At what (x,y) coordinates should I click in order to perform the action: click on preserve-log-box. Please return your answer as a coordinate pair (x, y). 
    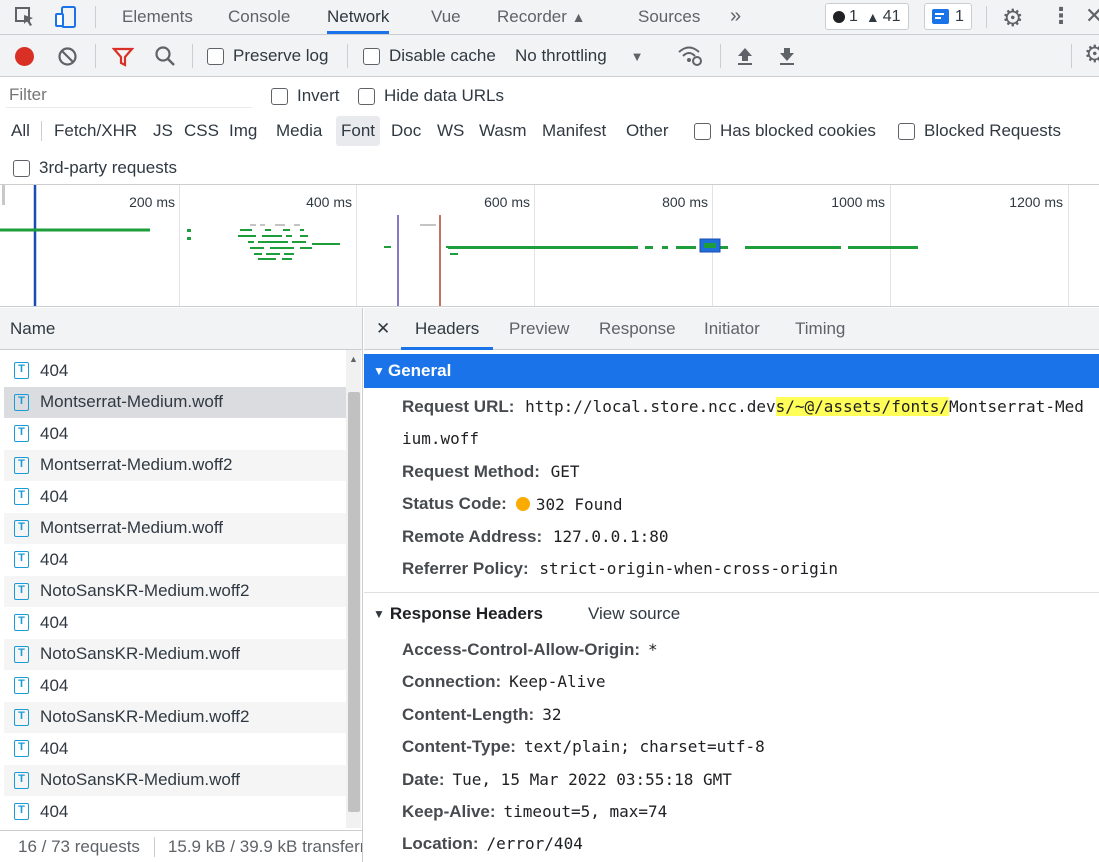
    Looking at the image, I should click on (215, 56).